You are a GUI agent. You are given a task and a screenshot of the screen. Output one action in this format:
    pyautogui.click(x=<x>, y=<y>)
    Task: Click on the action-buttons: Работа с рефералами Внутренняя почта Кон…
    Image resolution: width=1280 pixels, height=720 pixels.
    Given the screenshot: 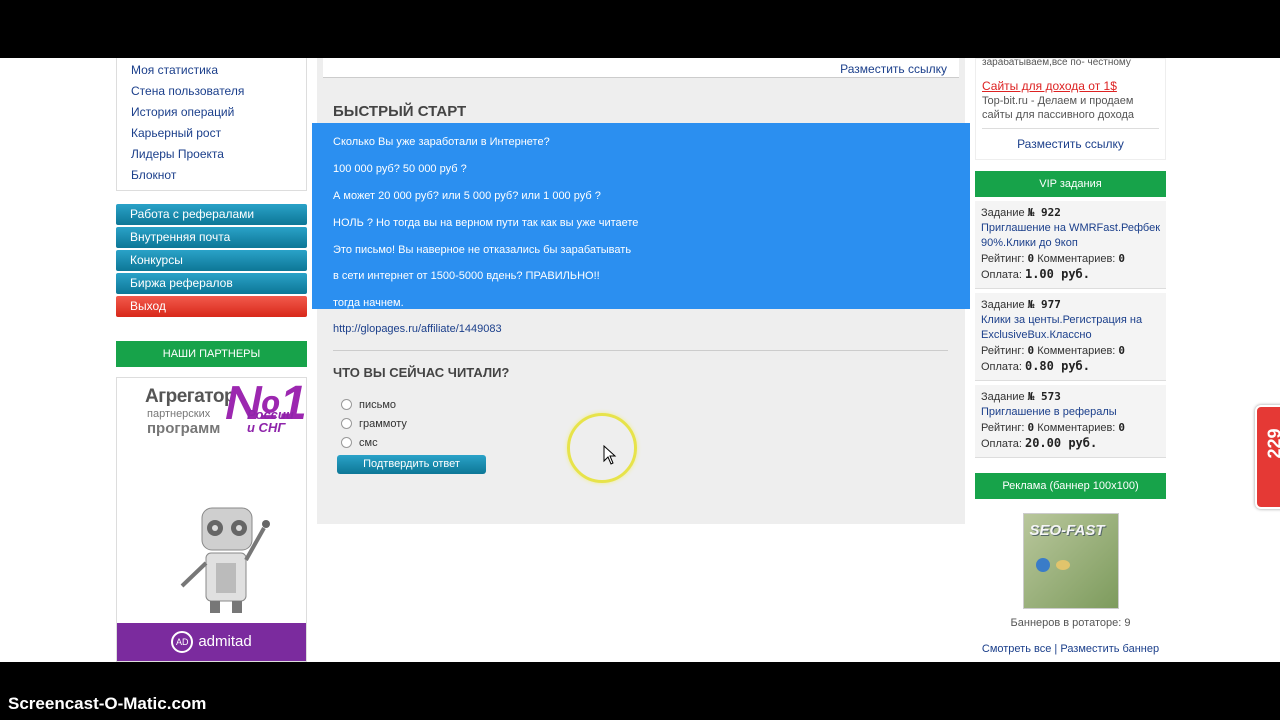 What is the action you would take?
    pyautogui.click(x=211, y=260)
    